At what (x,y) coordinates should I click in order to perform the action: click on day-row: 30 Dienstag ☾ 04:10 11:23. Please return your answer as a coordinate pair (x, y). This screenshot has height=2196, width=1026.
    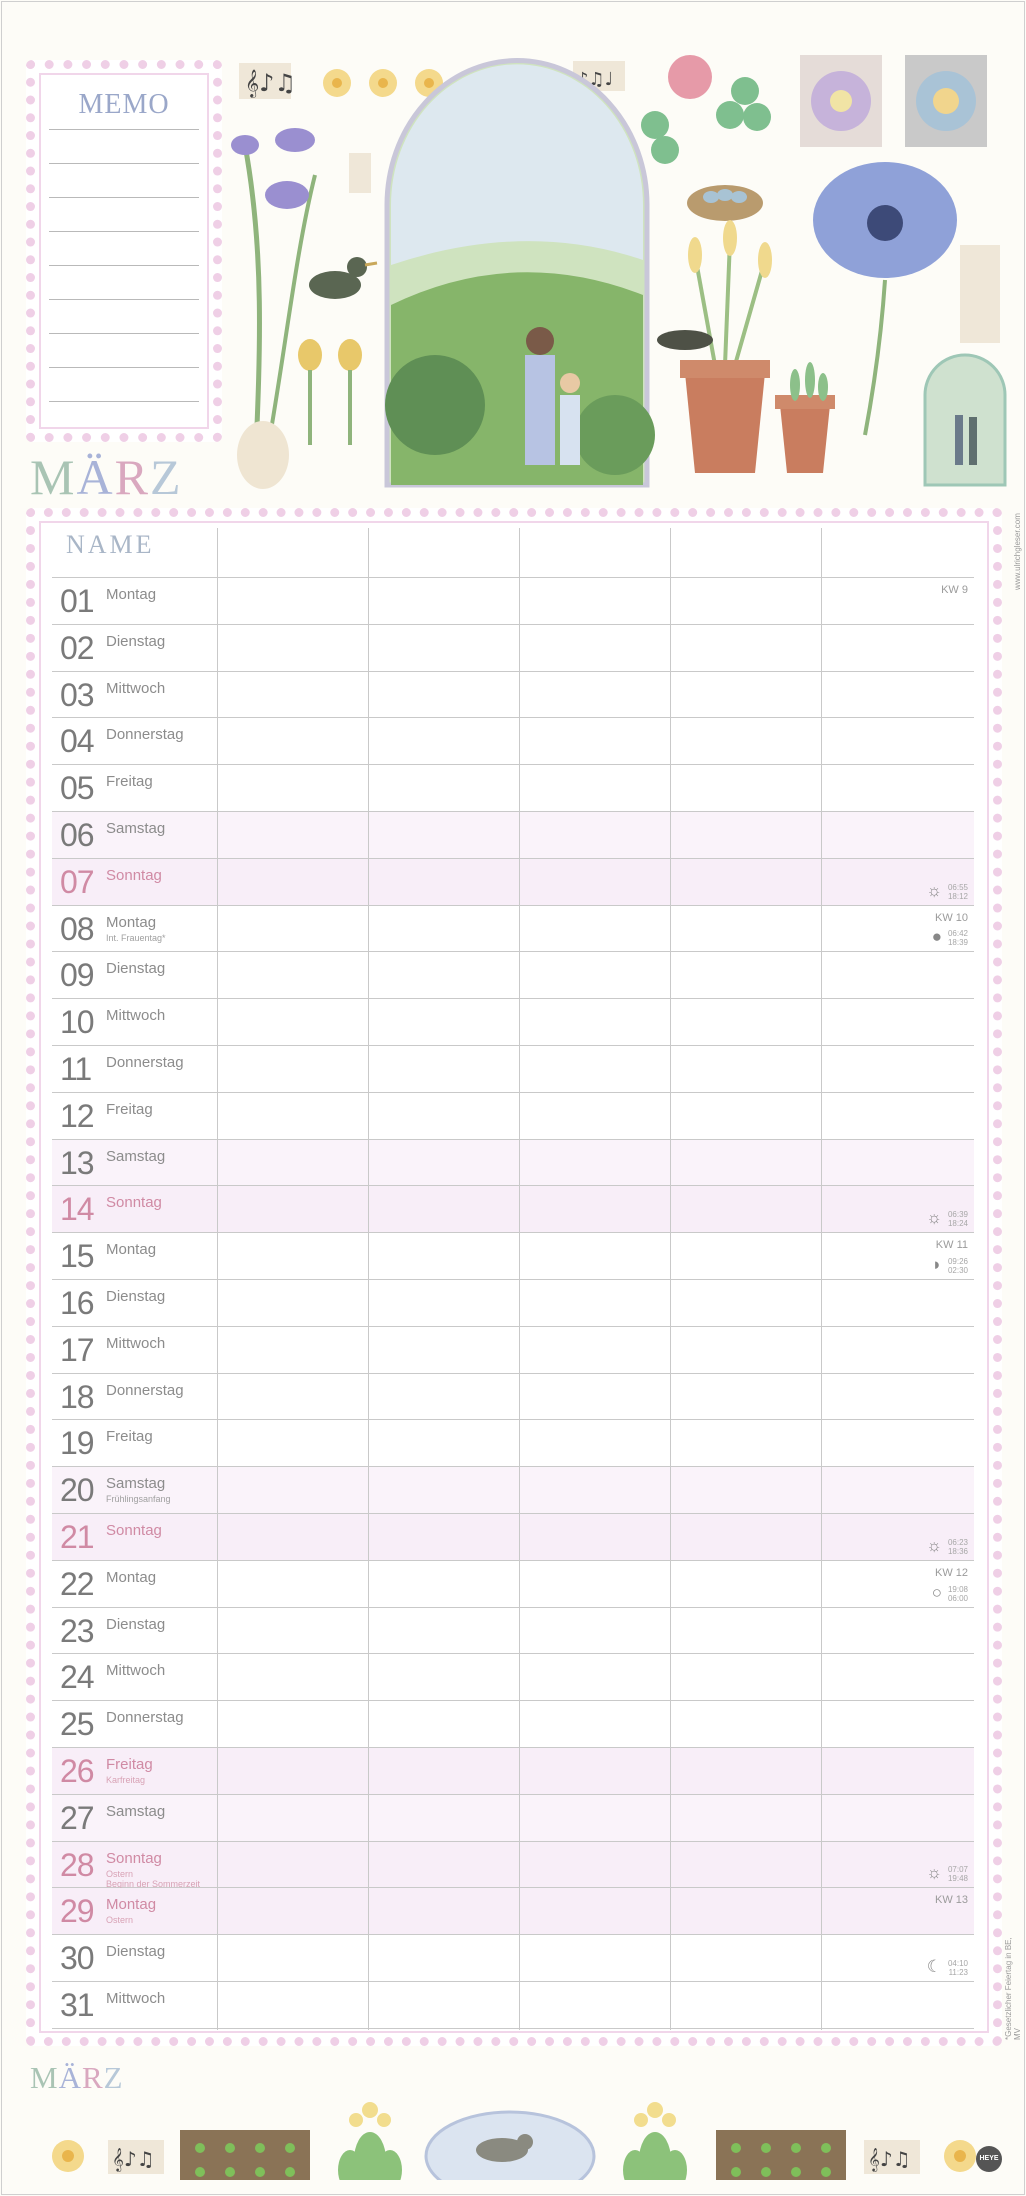
    Looking at the image, I should click on (513, 1958).